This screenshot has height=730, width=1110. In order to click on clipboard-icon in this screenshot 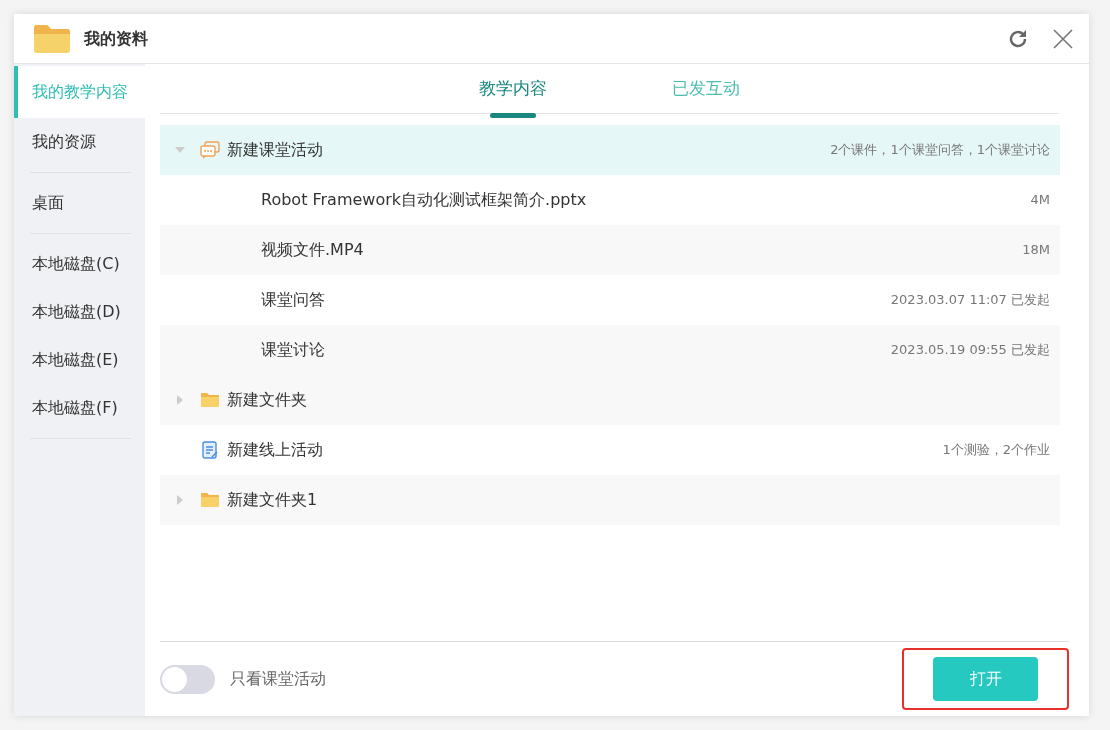, I will do `click(210, 450)`.